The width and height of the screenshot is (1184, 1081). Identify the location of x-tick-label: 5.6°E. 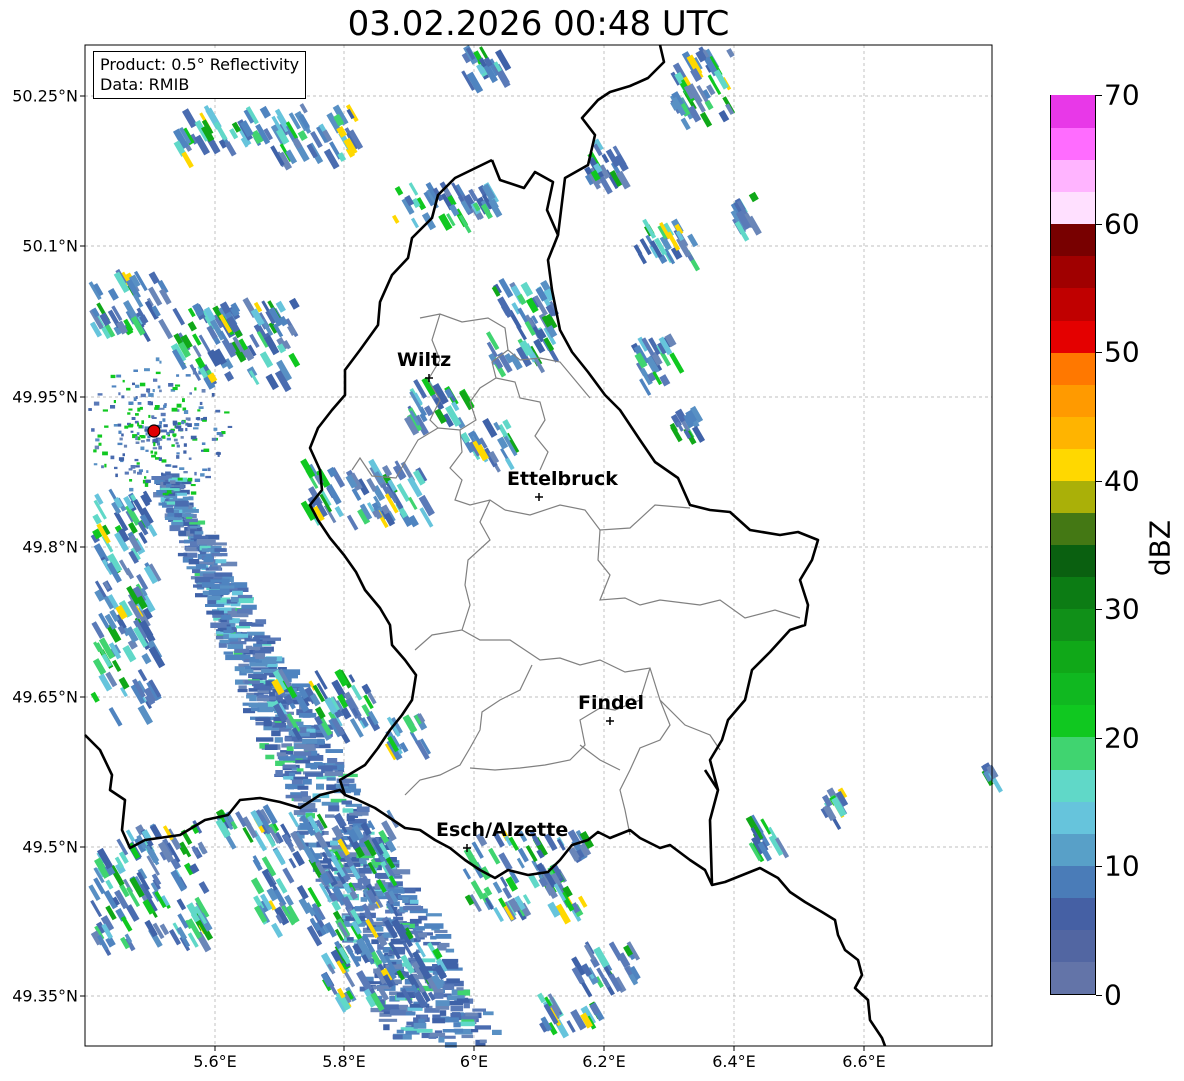
(215, 1061).